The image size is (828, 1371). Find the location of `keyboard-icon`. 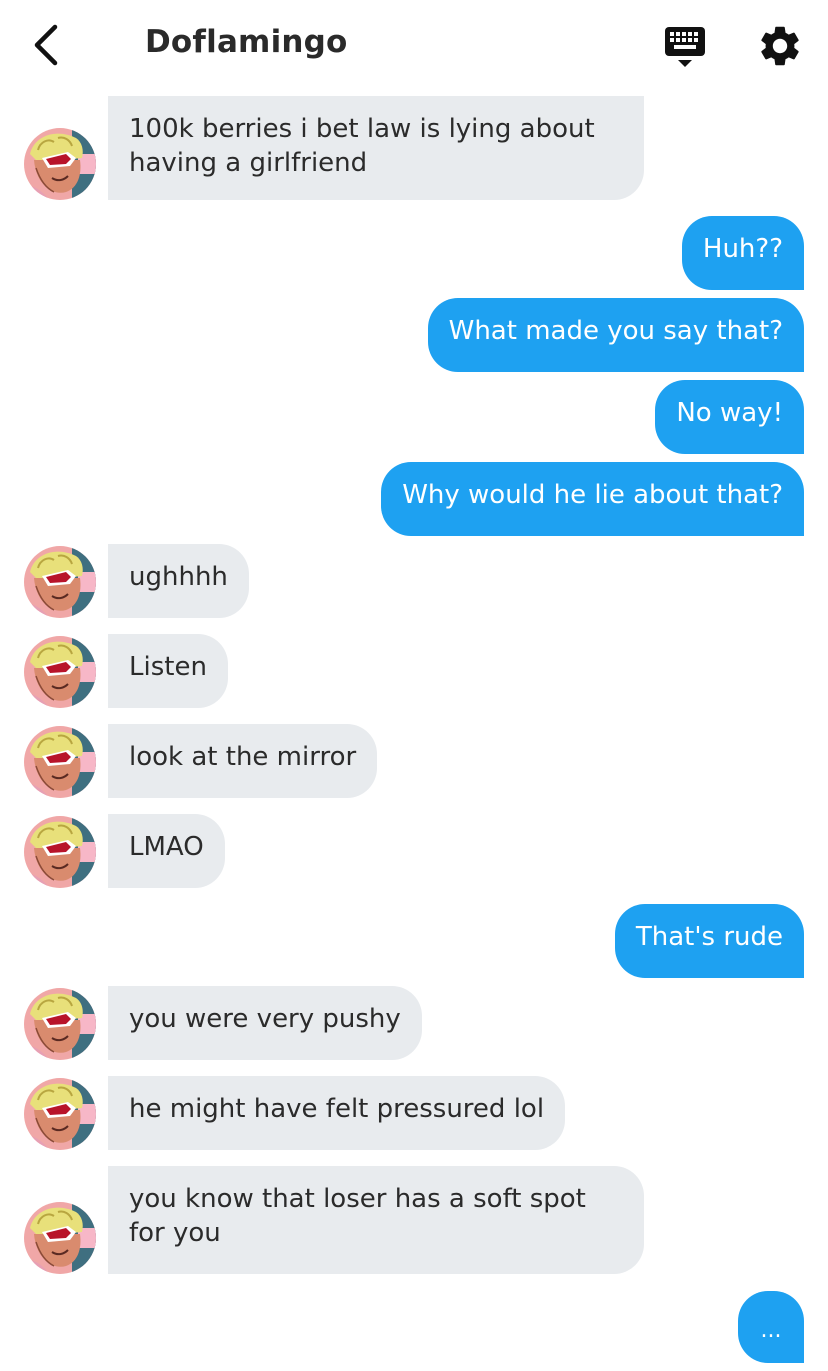

keyboard-icon is located at coordinates (685, 47).